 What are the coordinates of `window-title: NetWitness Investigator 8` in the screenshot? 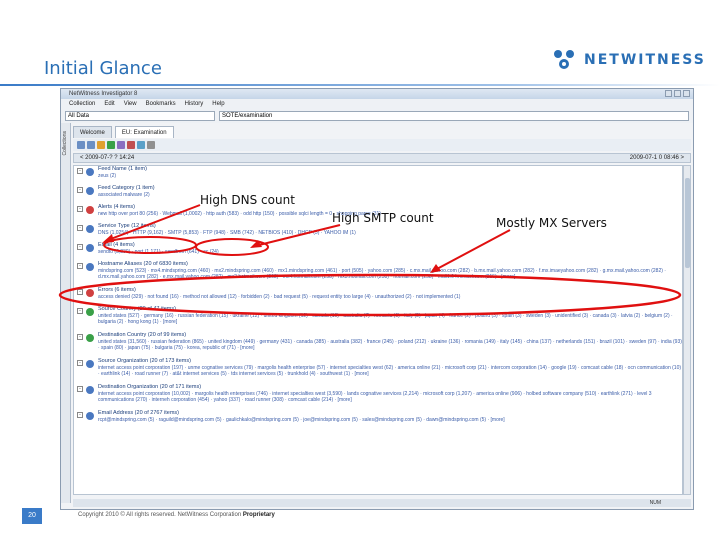 It's located at (103, 94).